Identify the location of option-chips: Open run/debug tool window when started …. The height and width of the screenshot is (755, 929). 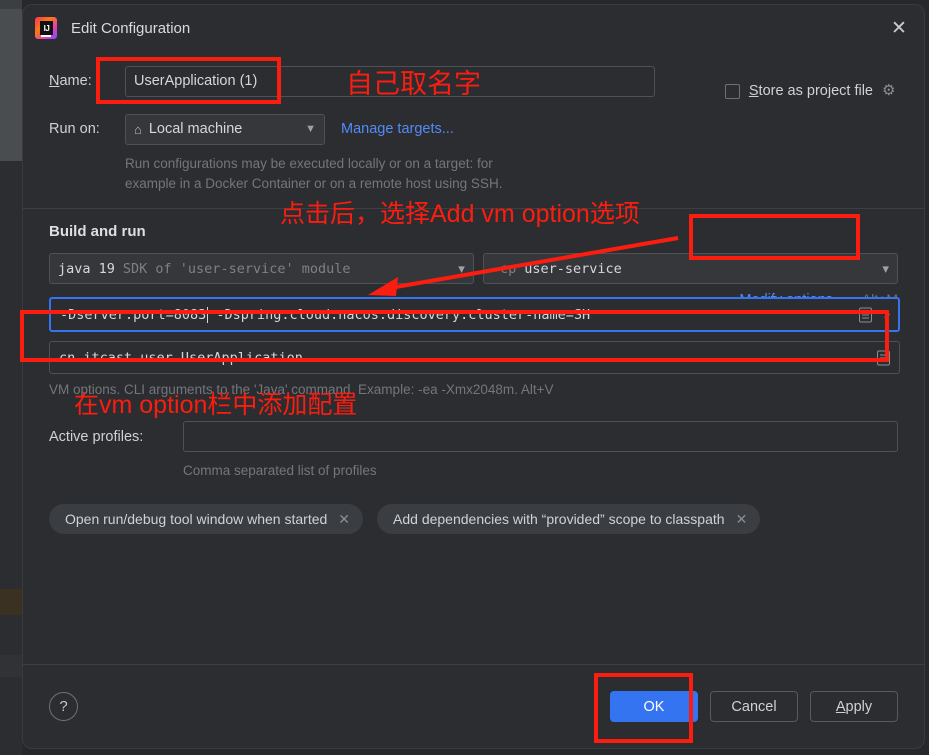
(473, 519).